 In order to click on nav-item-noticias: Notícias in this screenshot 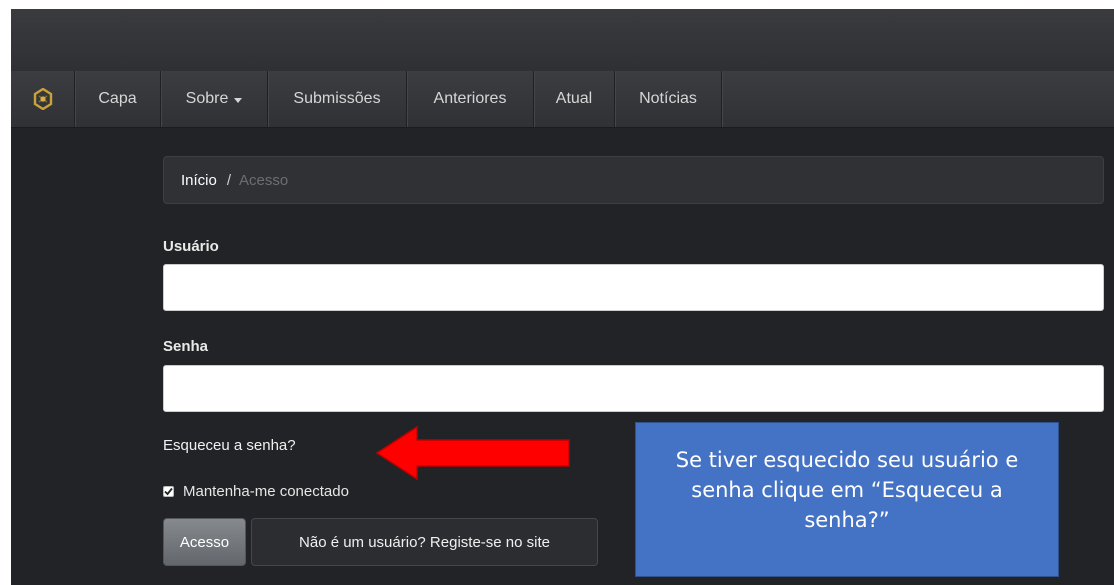, I will do `click(668, 99)`.